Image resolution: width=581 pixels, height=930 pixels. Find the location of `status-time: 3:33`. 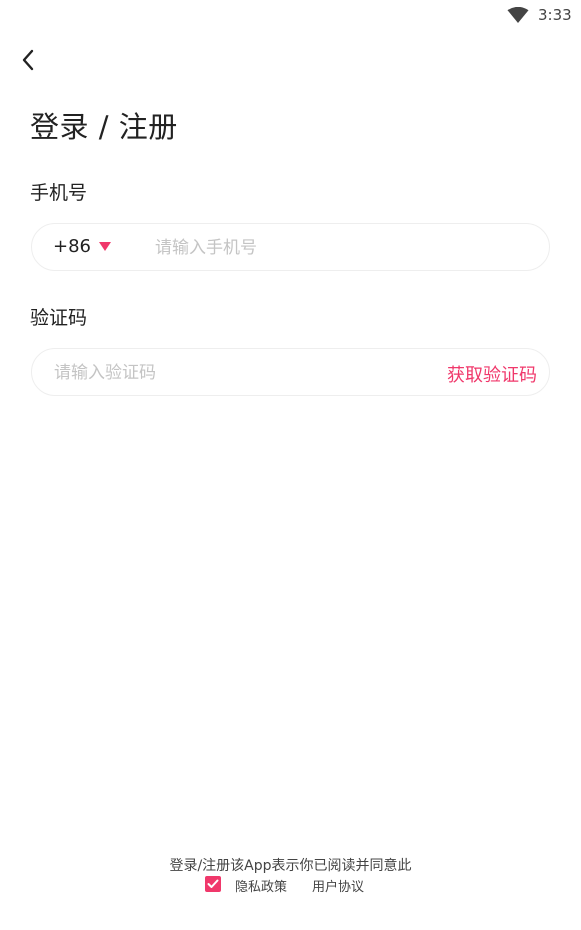

status-time: 3:33 is located at coordinates (555, 15).